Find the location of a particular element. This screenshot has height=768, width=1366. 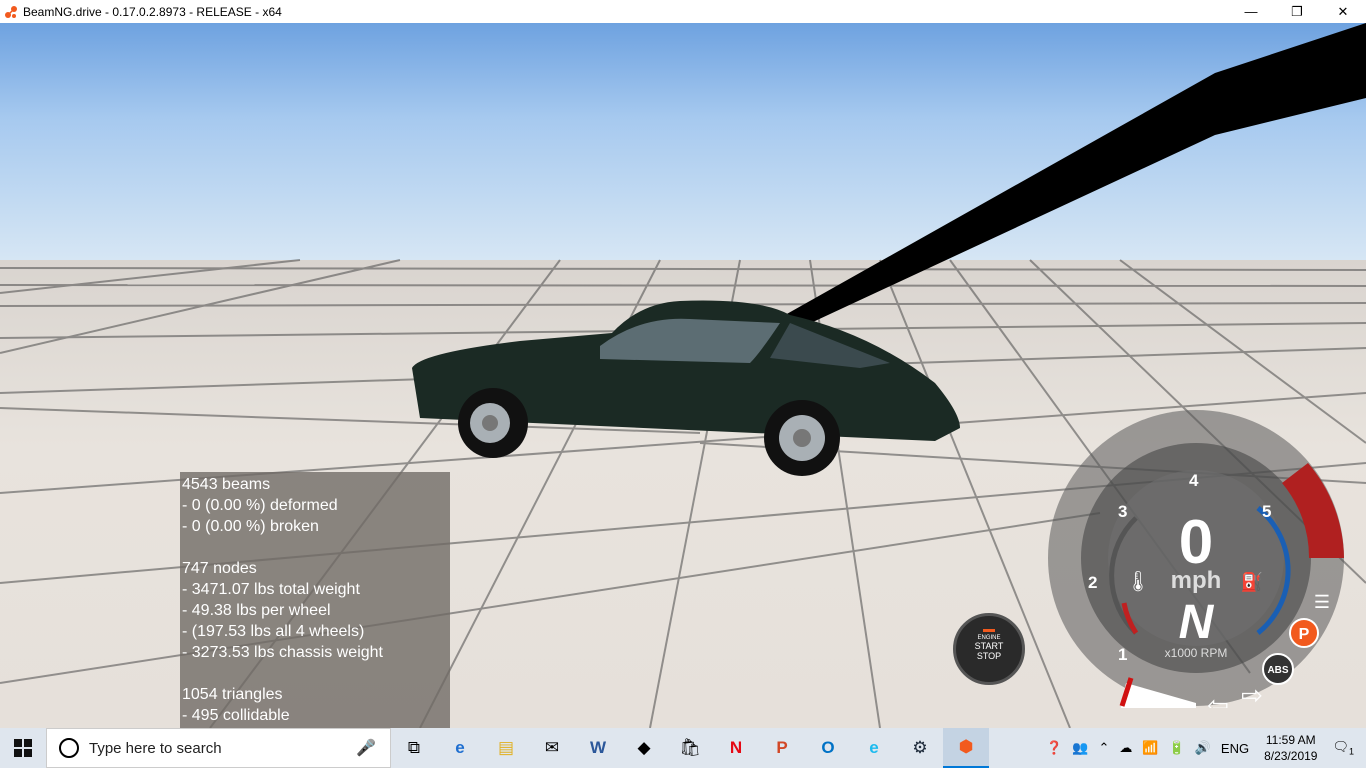

close-button: ✕ is located at coordinates (1343, 11).